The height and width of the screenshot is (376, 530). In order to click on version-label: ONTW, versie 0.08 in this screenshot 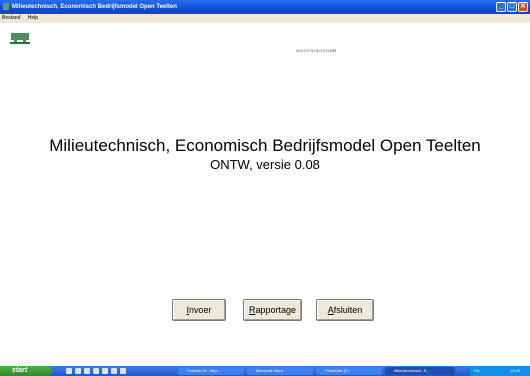, I will do `click(265, 164)`.